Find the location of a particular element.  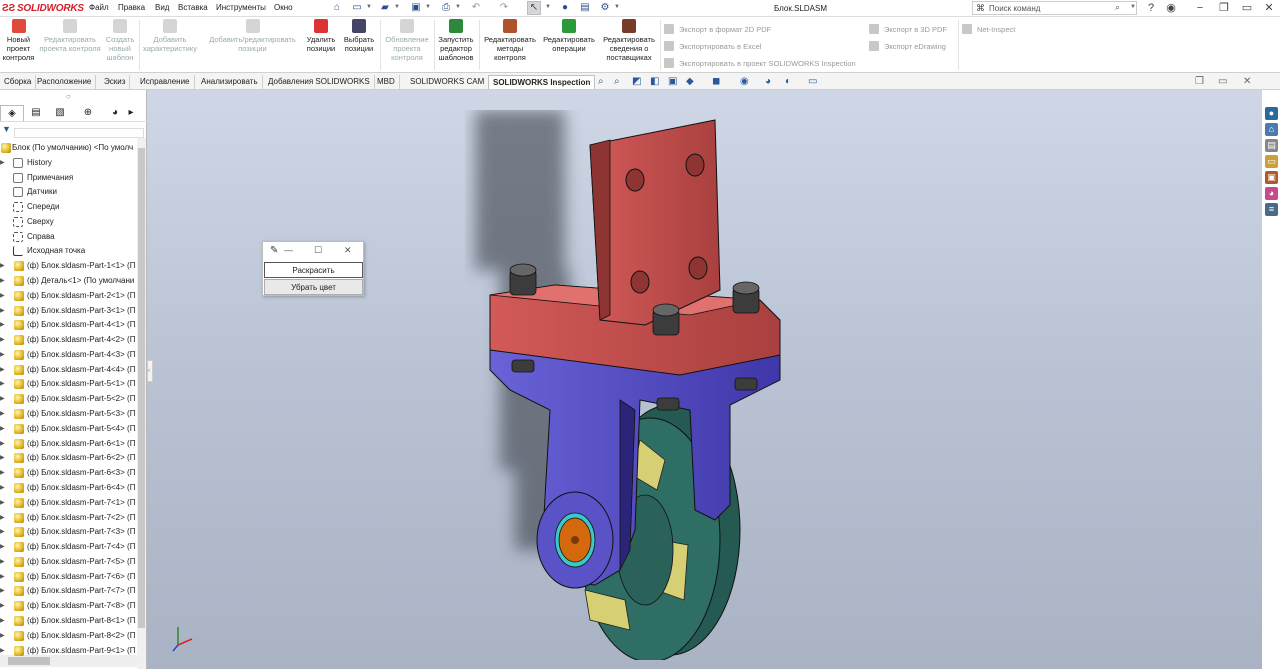

tab-markup: Исправление is located at coordinates (165, 82).